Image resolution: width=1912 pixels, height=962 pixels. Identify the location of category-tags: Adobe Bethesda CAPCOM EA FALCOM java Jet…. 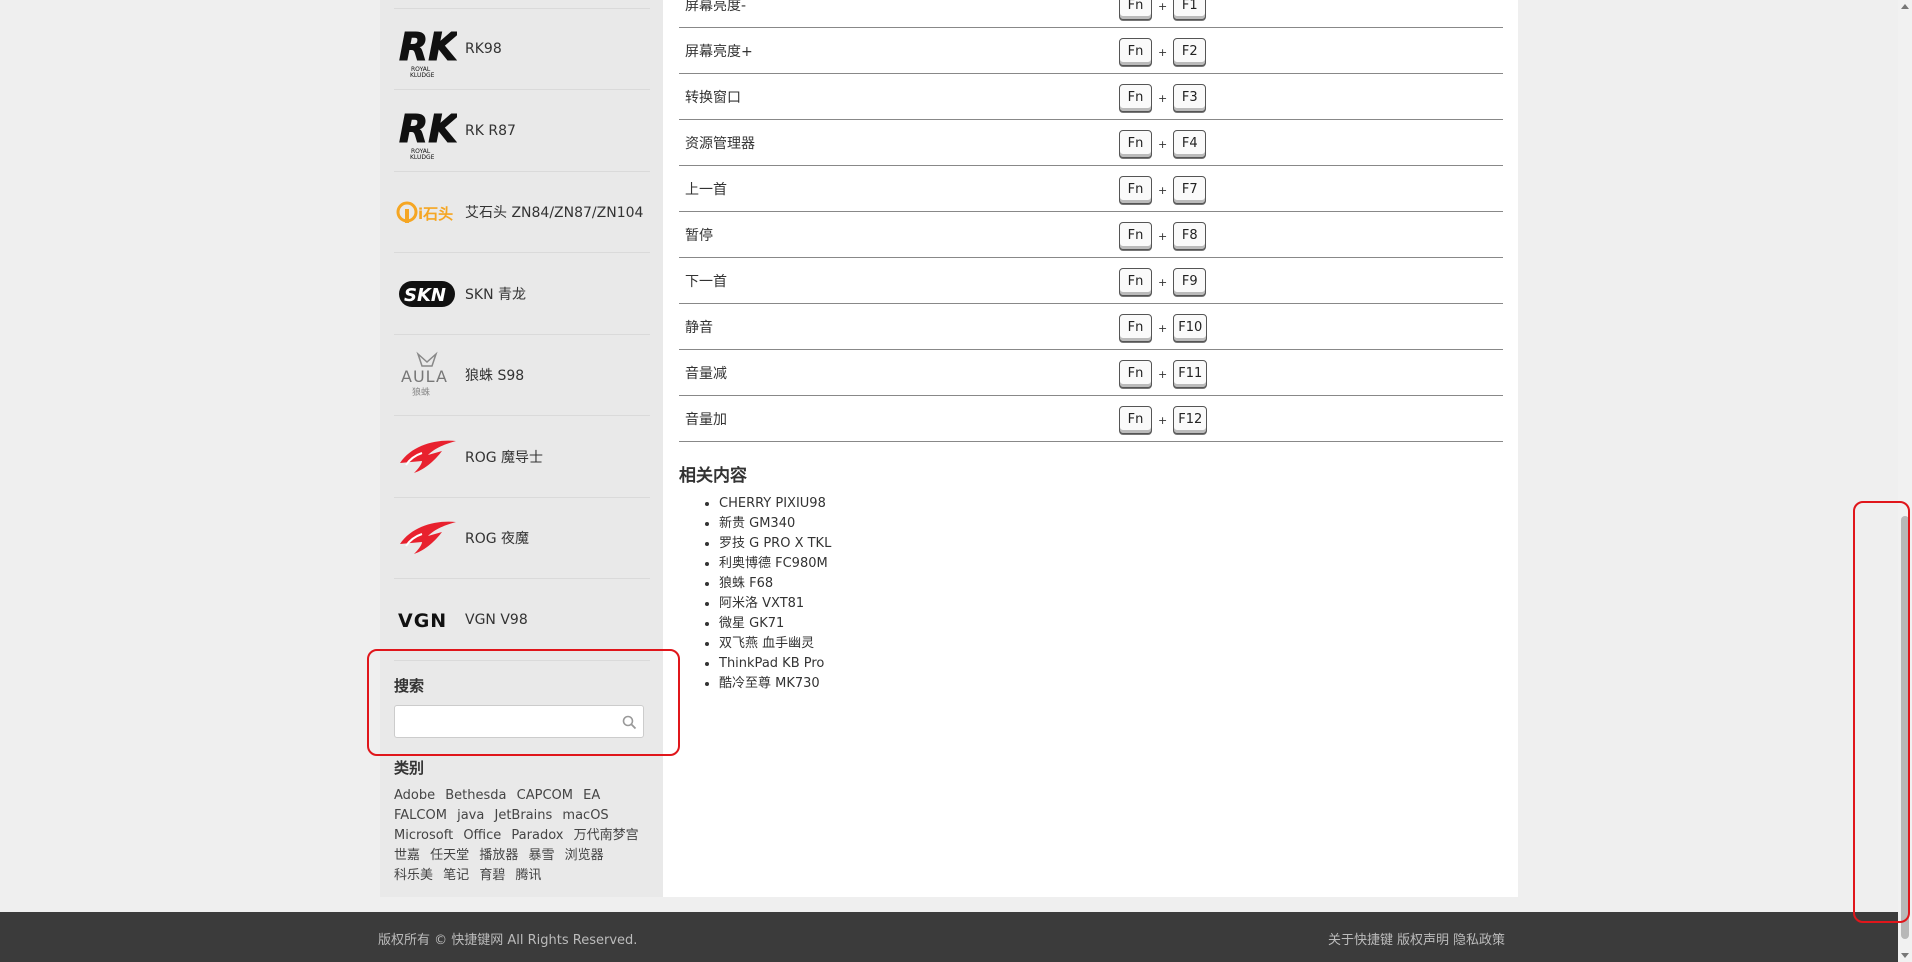
(522, 836).